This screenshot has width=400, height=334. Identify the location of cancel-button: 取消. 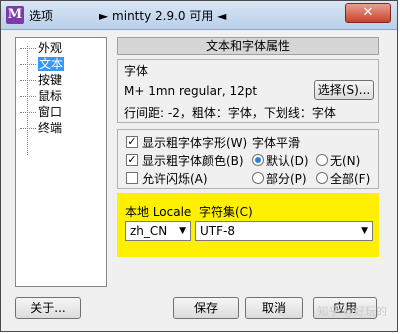
(274, 308).